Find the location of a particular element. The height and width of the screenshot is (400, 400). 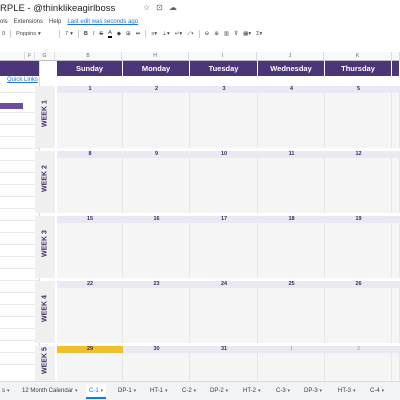

sheet-tab: DP-2 ▾ is located at coordinates (219, 391).